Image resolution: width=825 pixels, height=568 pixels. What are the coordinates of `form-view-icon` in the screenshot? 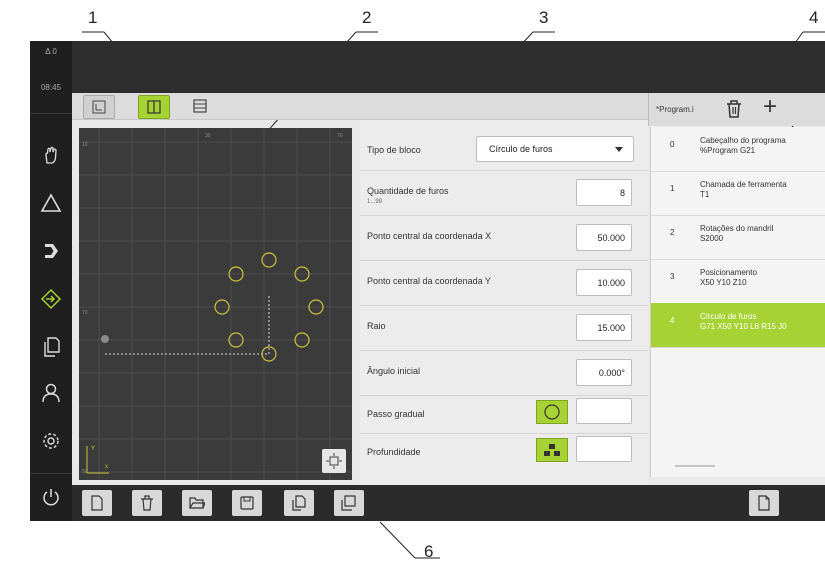 It's located at (200, 106).